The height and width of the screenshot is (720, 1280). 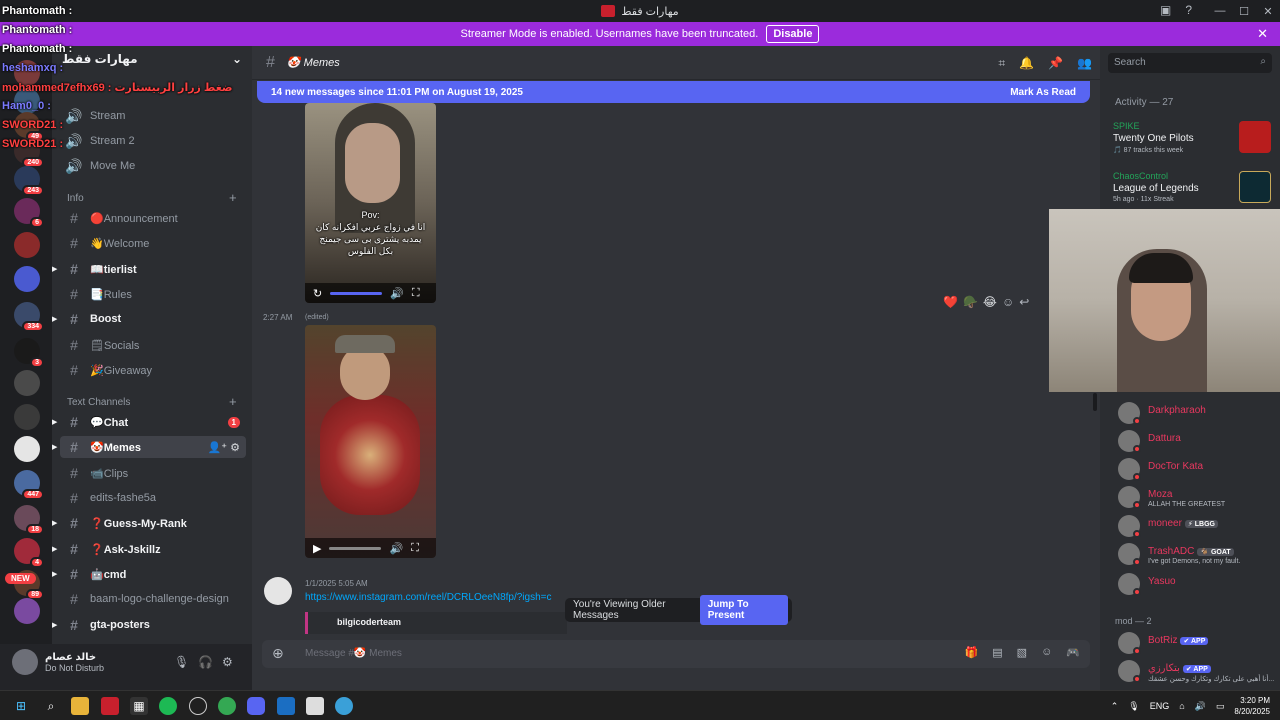 What do you see at coordinates (153, 345) in the screenshot?
I see `channel-item: # 🗒Socials` at bounding box center [153, 345].